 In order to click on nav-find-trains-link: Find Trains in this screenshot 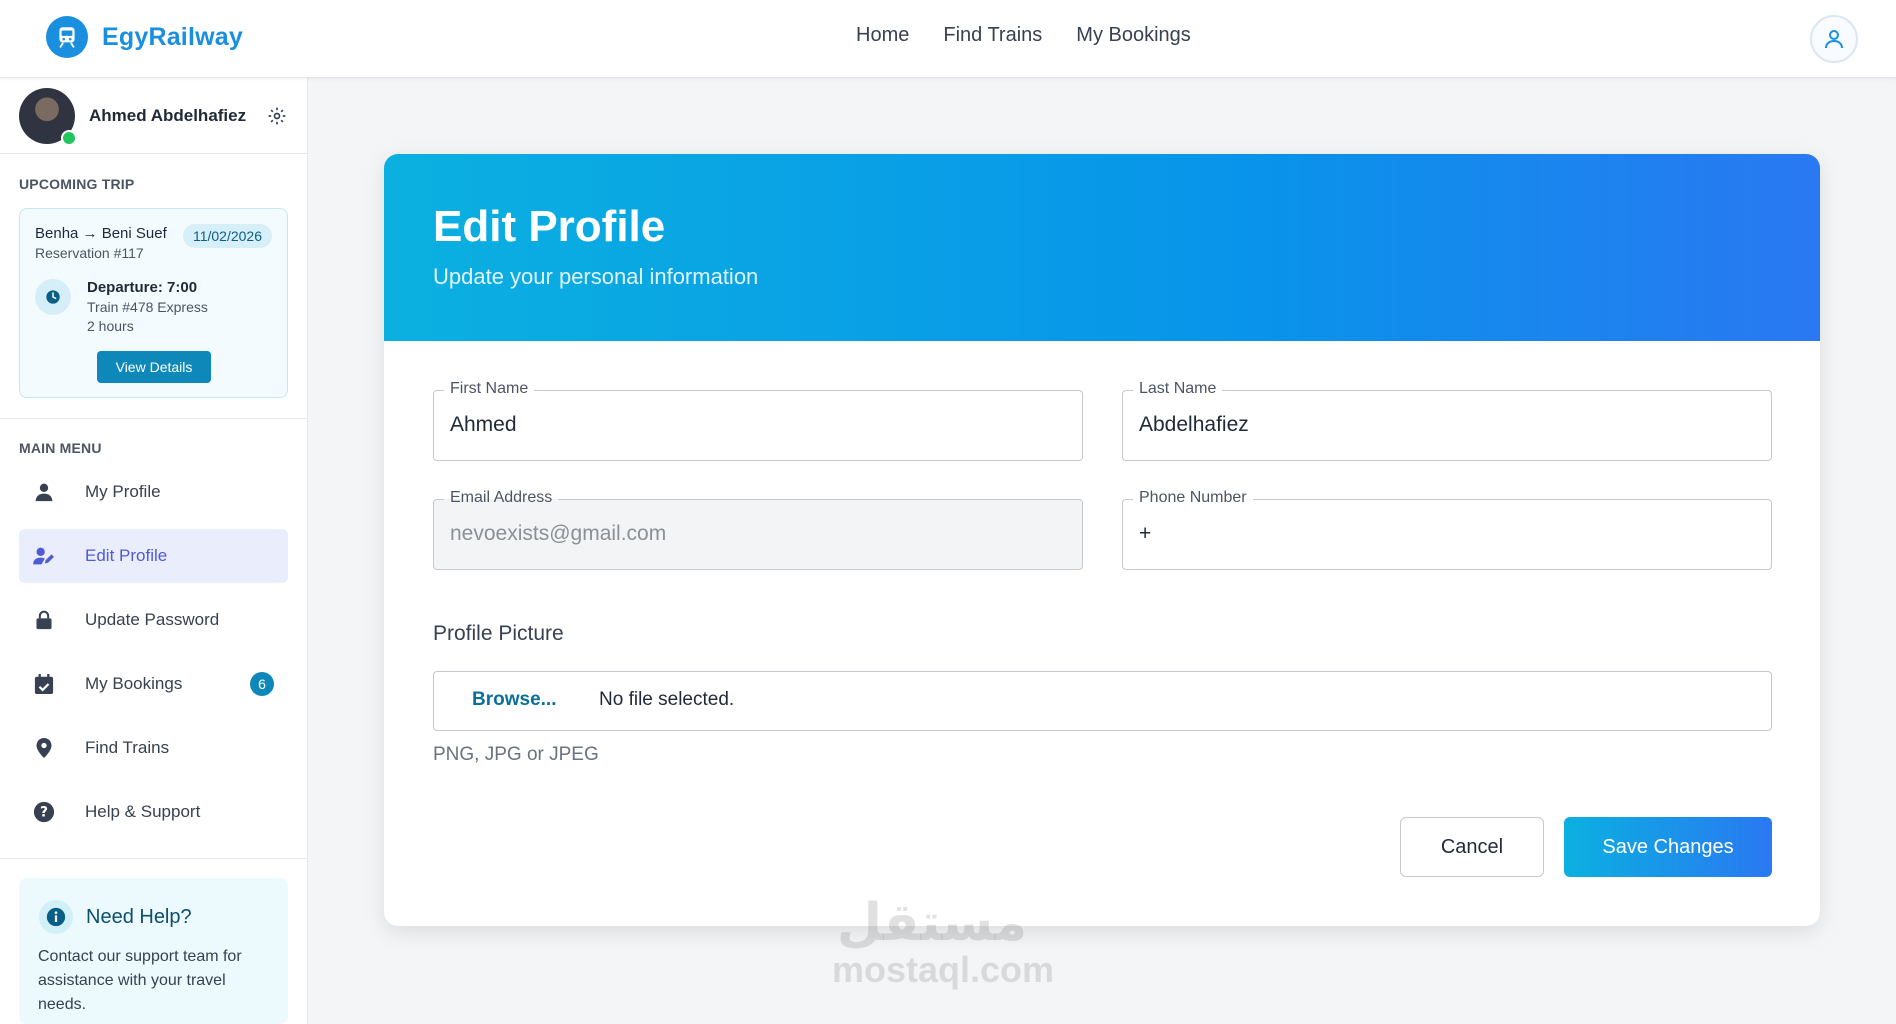, I will do `click(992, 35)`.